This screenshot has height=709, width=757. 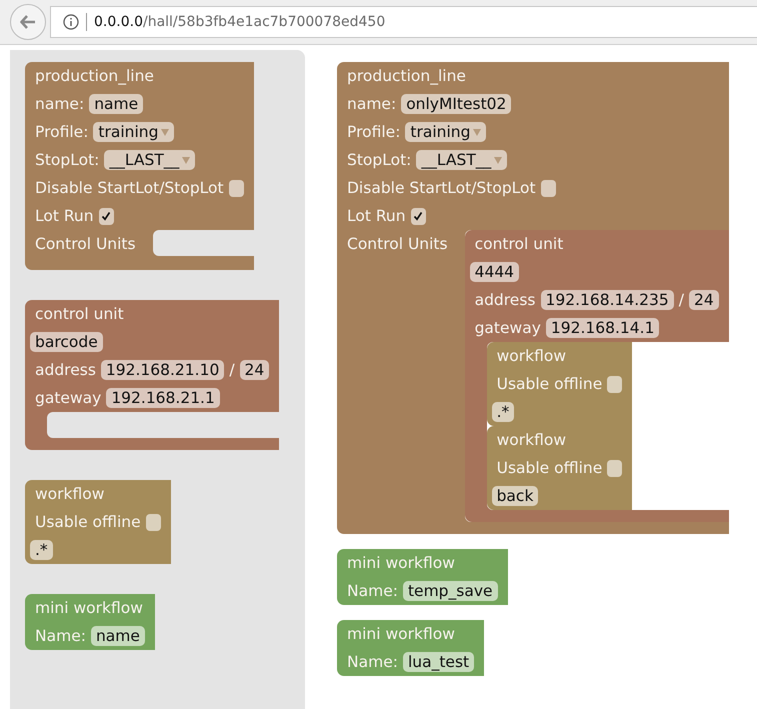 What do you see at coordinates (422, 577) in the screenshot?
I see `mini-workflow-block: mini workflow Name: temp_save` at bounding box center [422, 577].